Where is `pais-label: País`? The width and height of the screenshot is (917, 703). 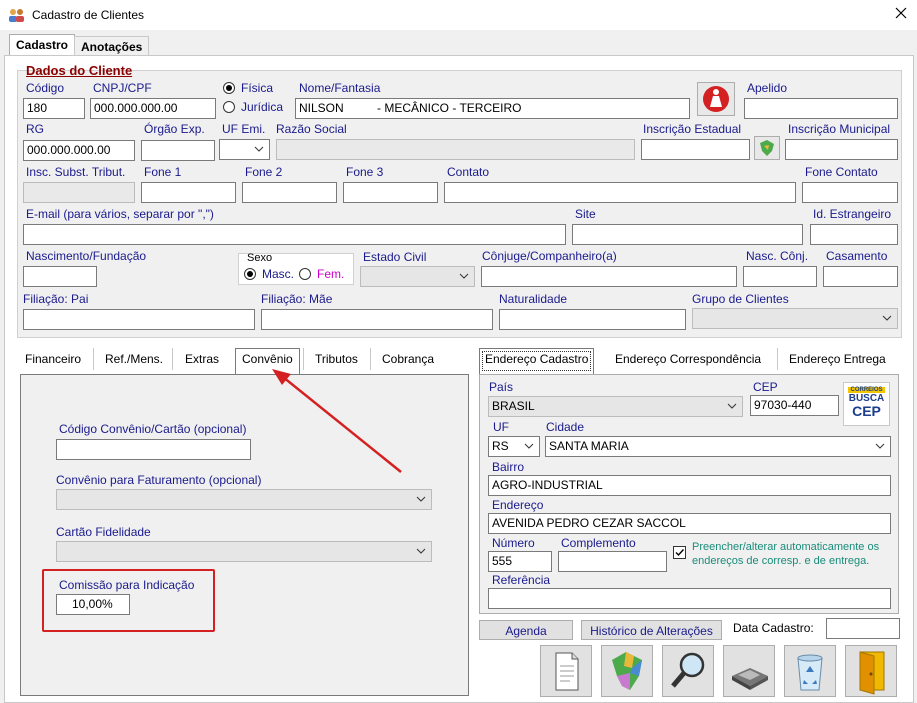 pais-label: País is located at coordinates (501, 387).